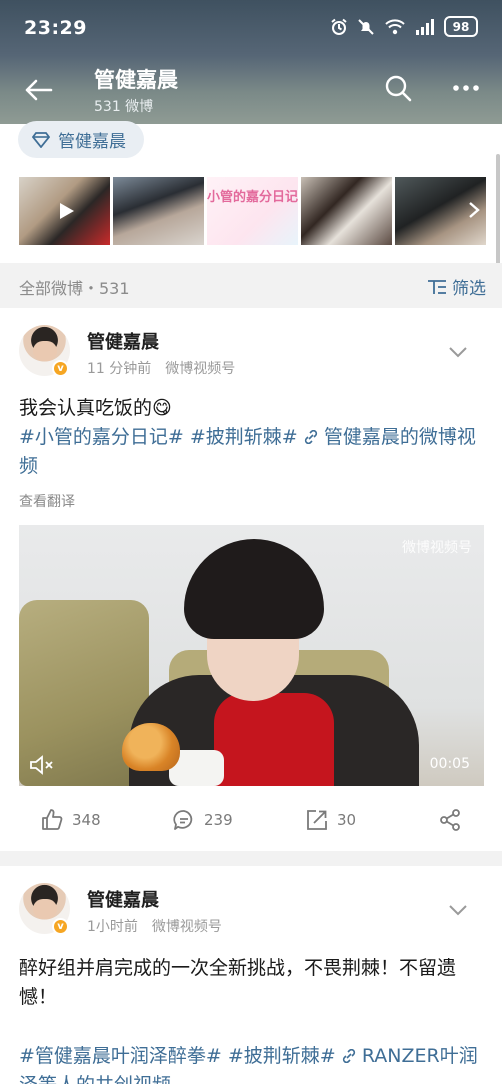 The width and height of the screenshot is (502, 1084). What do you see at coordinates (86, 820) in the screenshot?
I see `like-count: 348` at bounding box center [86, 820].